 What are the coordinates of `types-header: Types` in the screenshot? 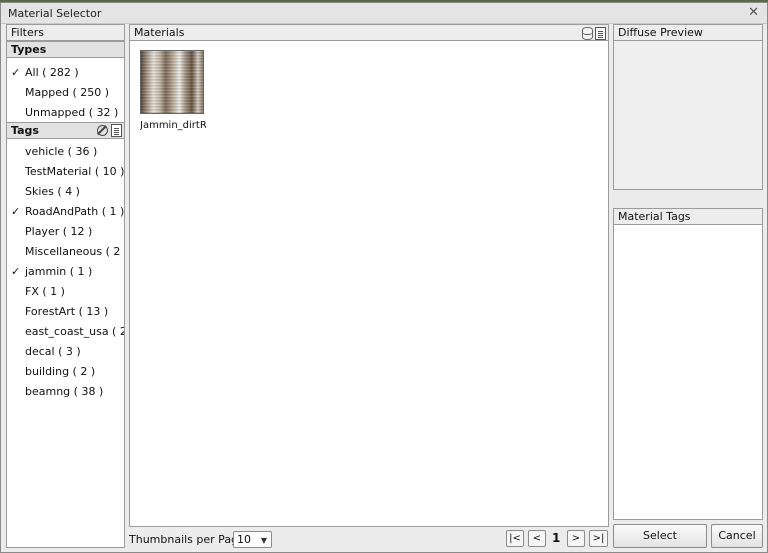 It's located at (65, 49).